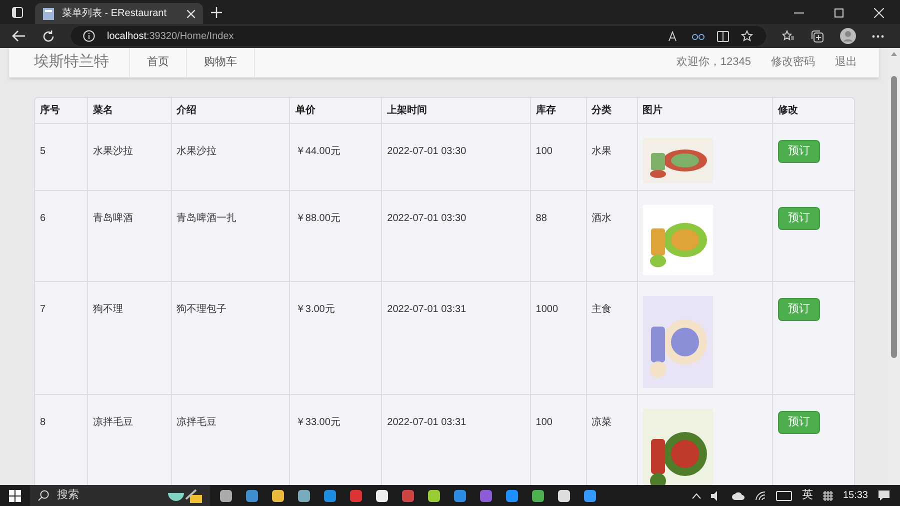 This screenshot has height=506, width=900. I want to click on logout-link: 退出, so click(846, 62).